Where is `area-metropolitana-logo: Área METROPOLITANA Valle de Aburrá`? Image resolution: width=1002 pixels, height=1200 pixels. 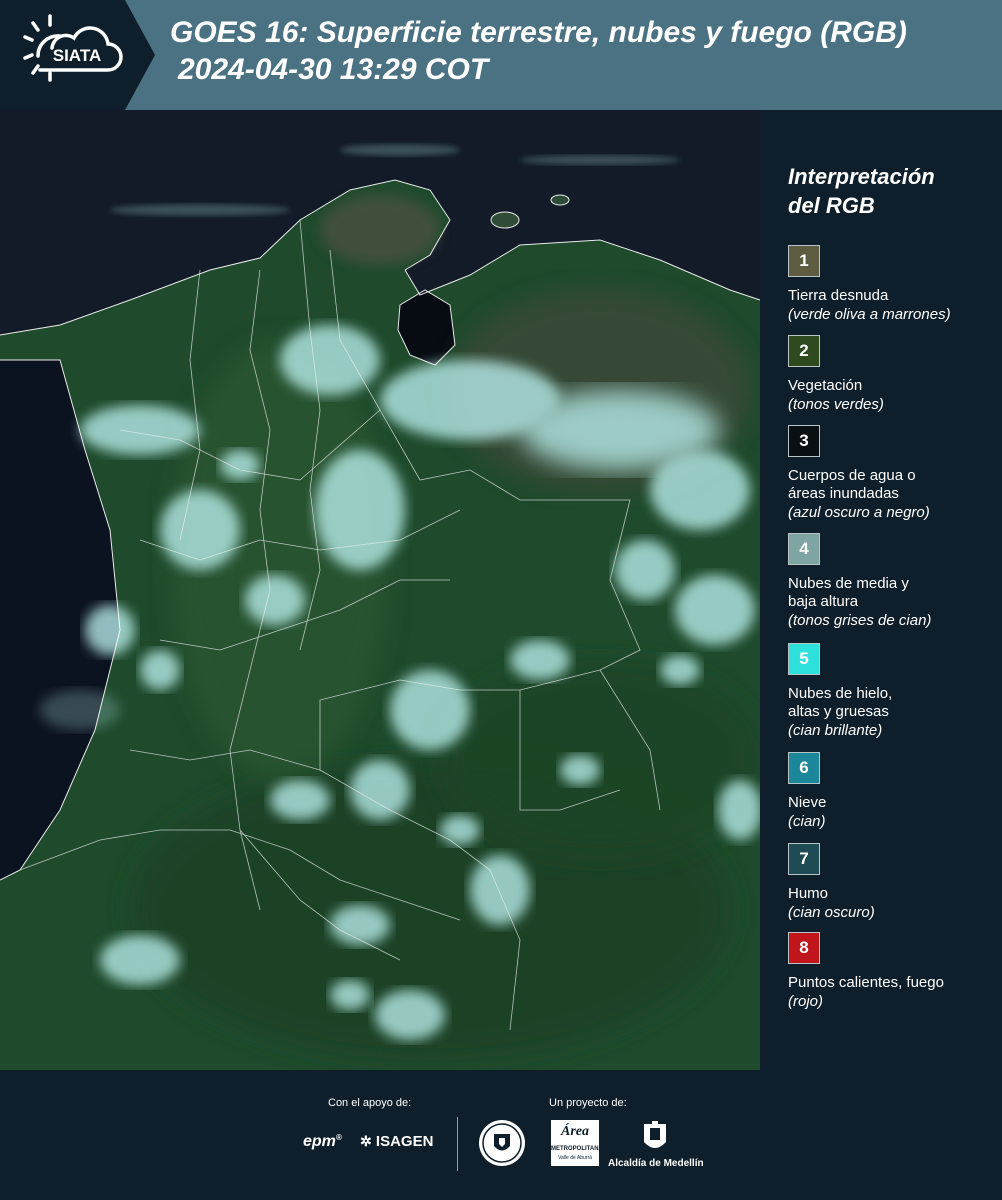 area-metropolitana-logo: Área METROPOLITANA Valle de Aburrá is located at coordinates (577, 1143).